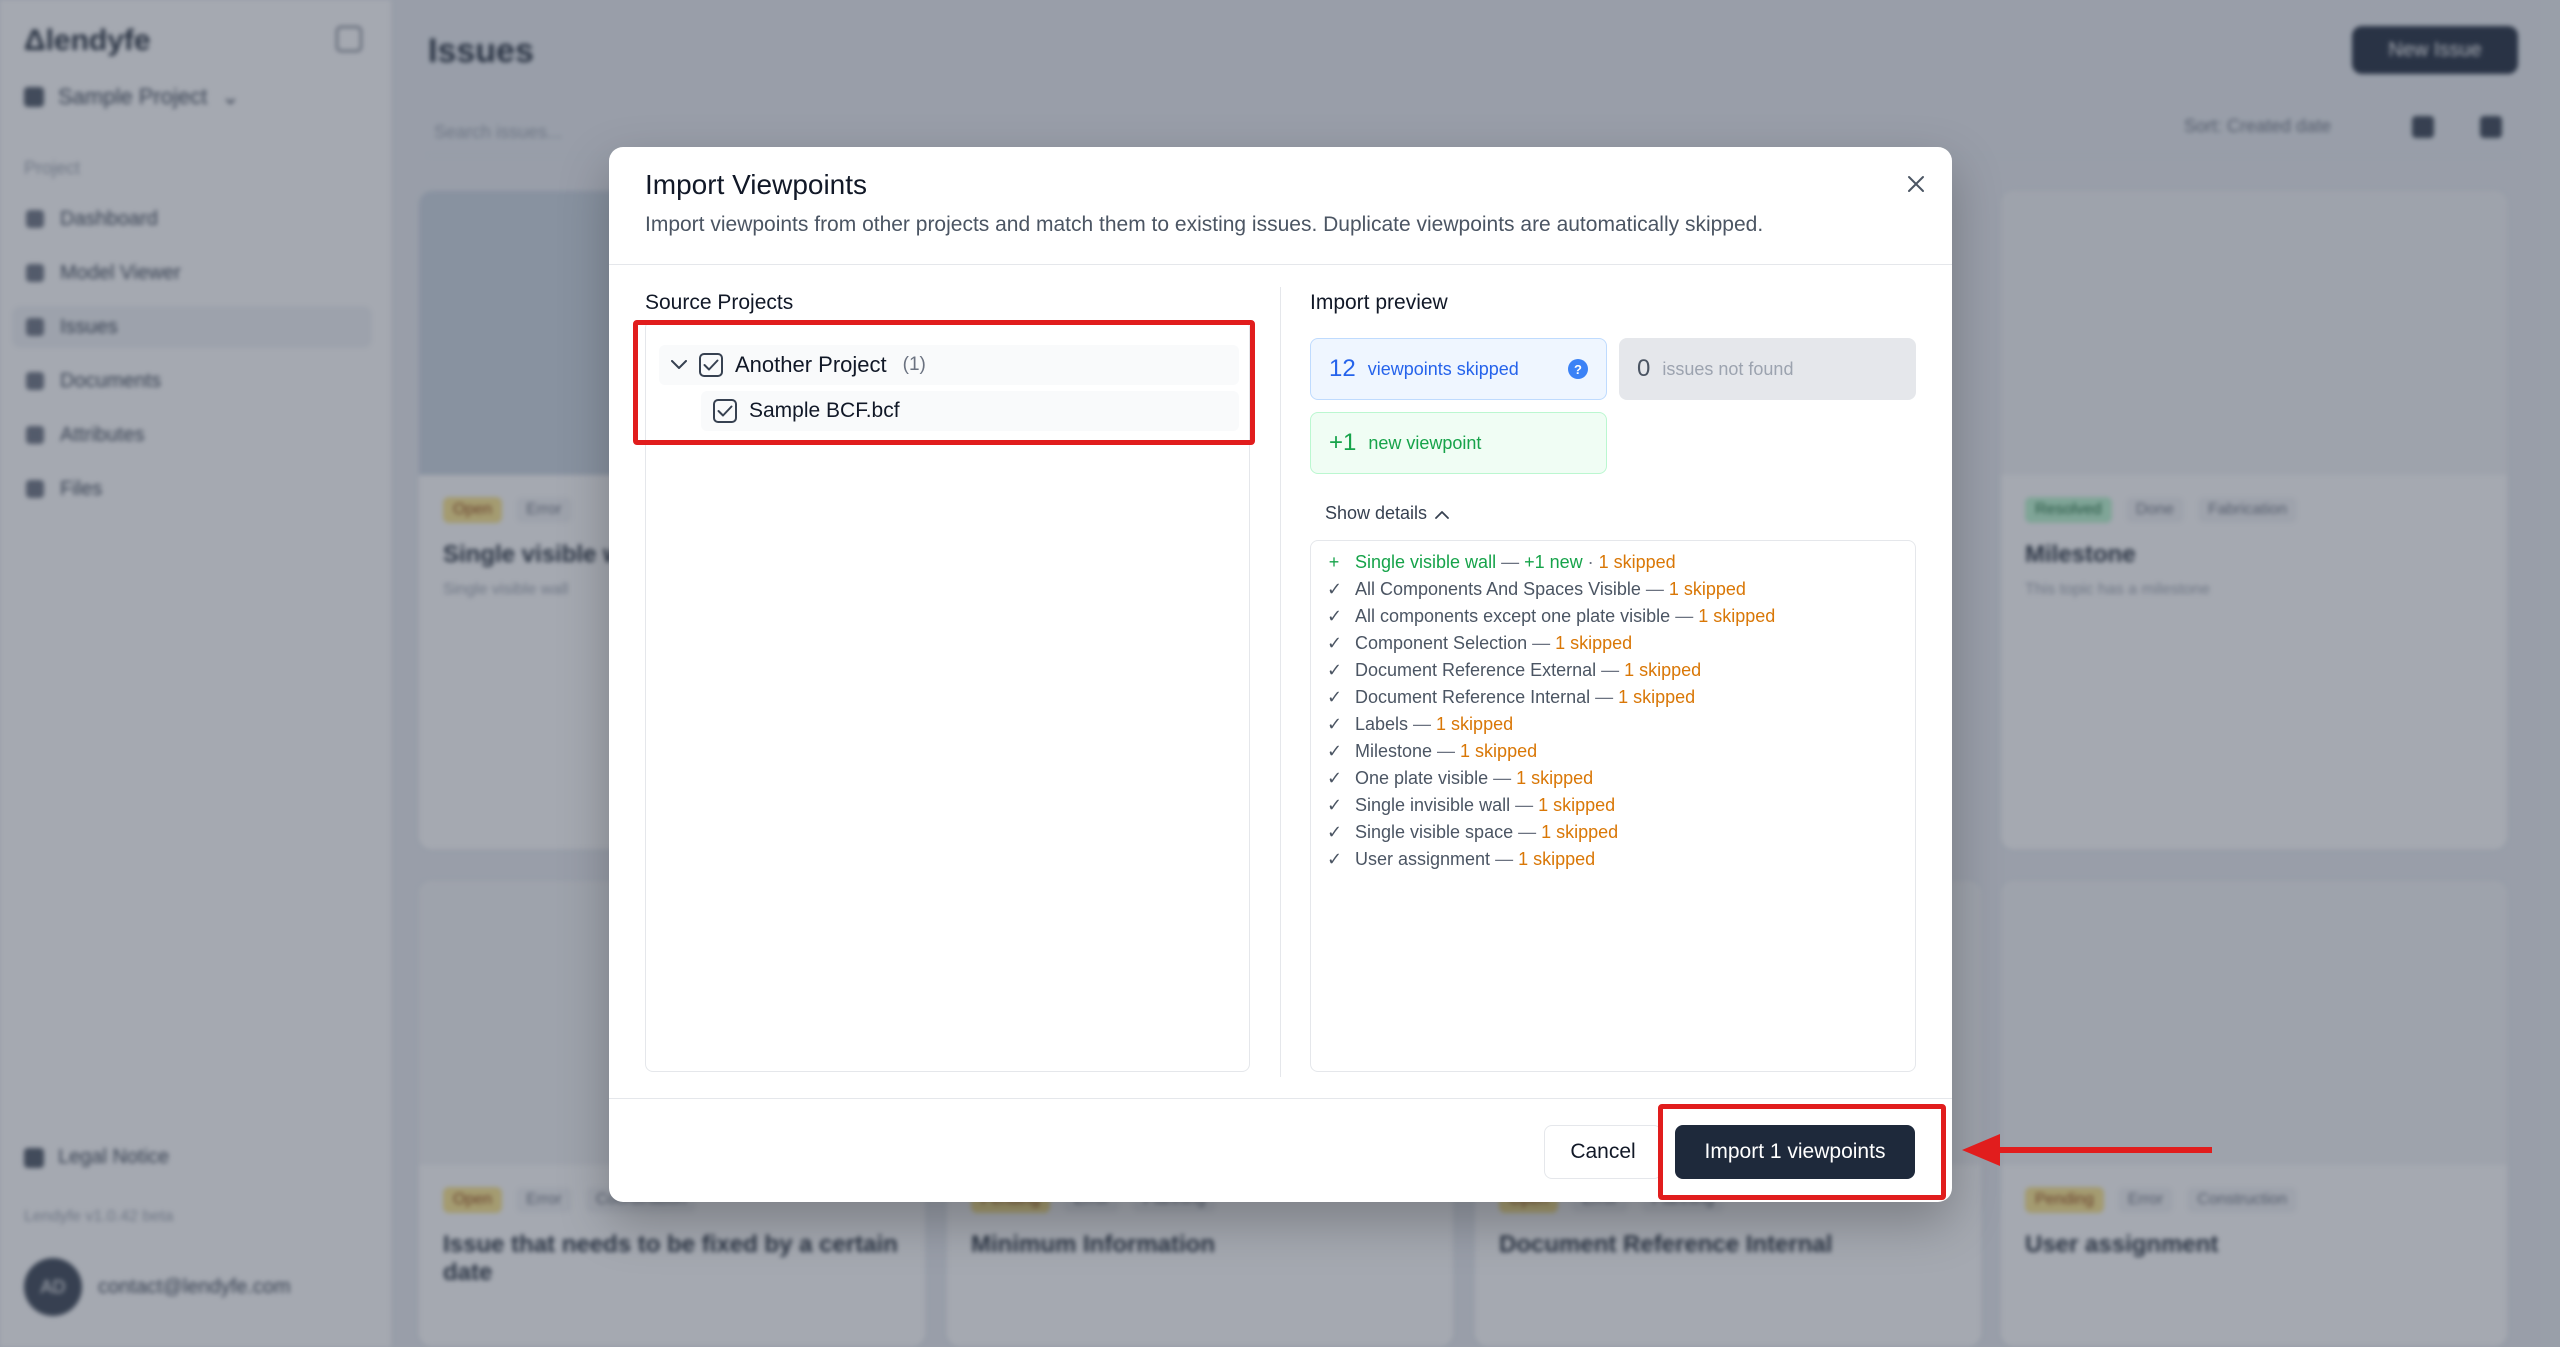 The height and width of the screenshot is (1347, 2560). I want to click on new-label: new viewpoint, so click(1425, 442).